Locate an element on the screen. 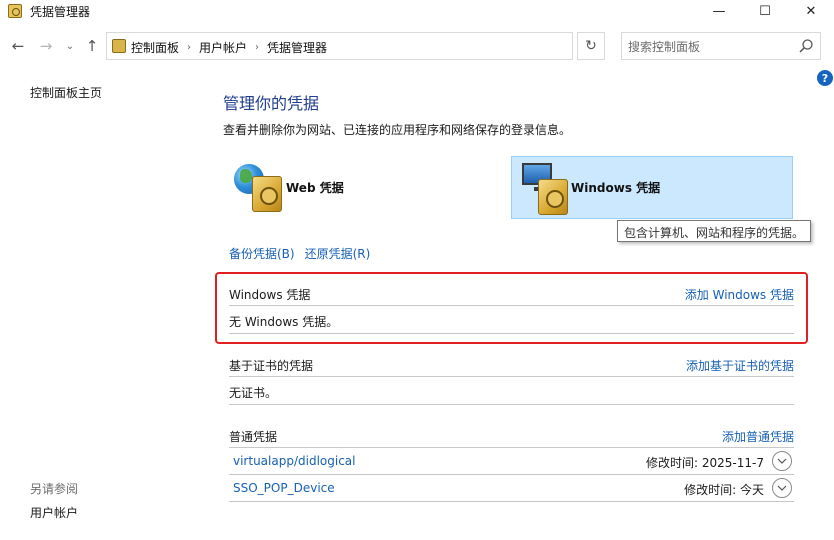 This screenshot has width=834, height=540. up-arrow-icon: ↑ is located at coordinates (92, 46).